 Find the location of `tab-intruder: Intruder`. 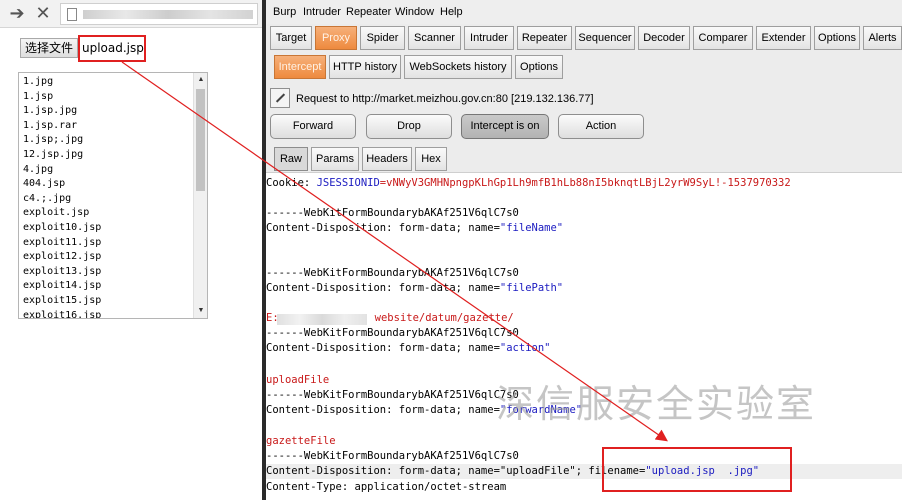

tab-intruder: Intruder is located at coordinates (489, 38).